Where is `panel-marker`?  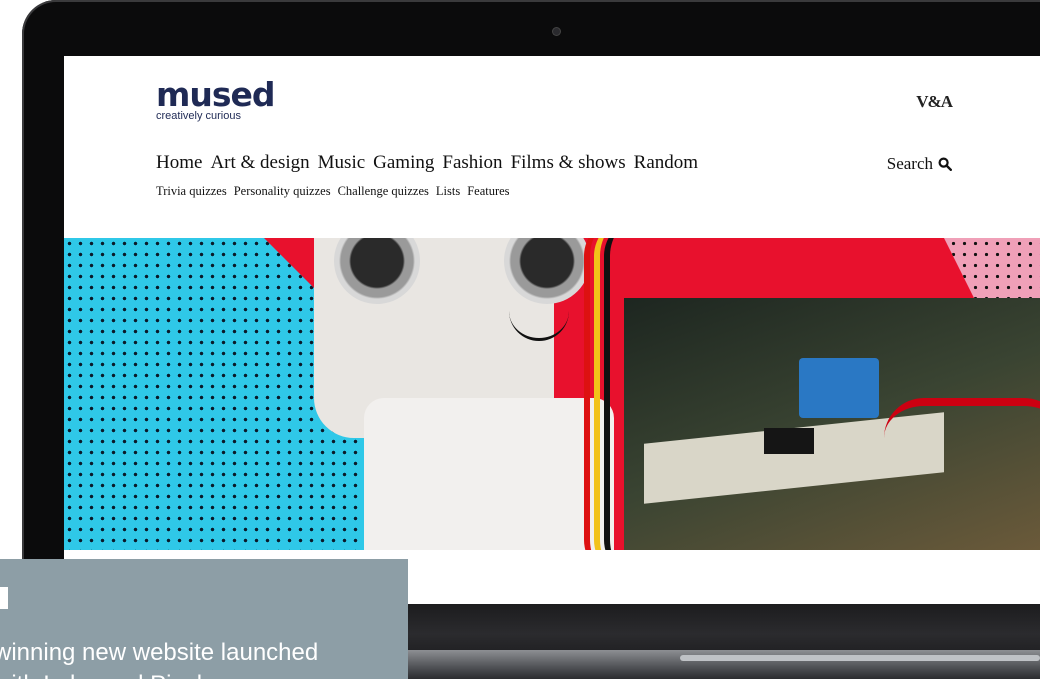
panel-marker is located at coordinates (4, 598).